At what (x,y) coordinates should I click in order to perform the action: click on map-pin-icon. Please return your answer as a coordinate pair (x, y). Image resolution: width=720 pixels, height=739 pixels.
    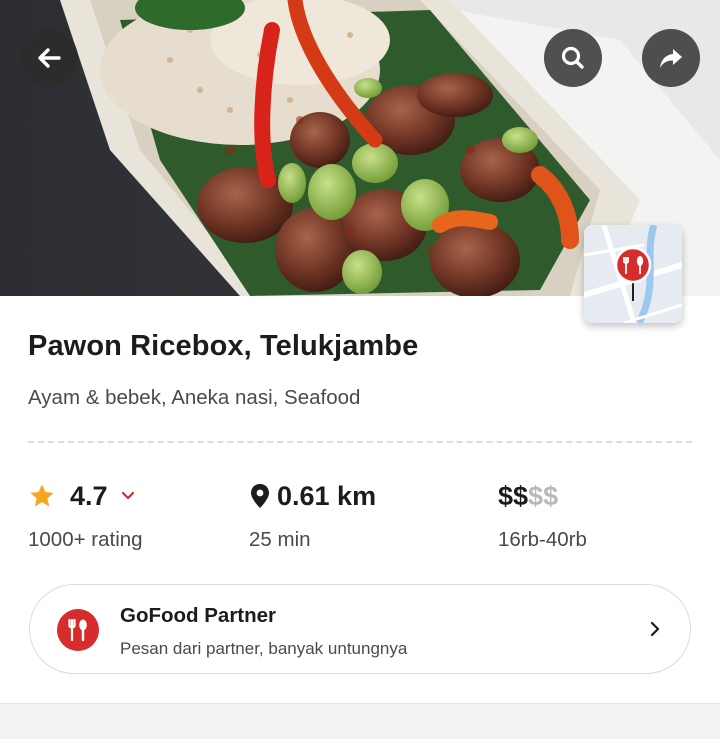
    Looking at the image, I should click on (633, 274).